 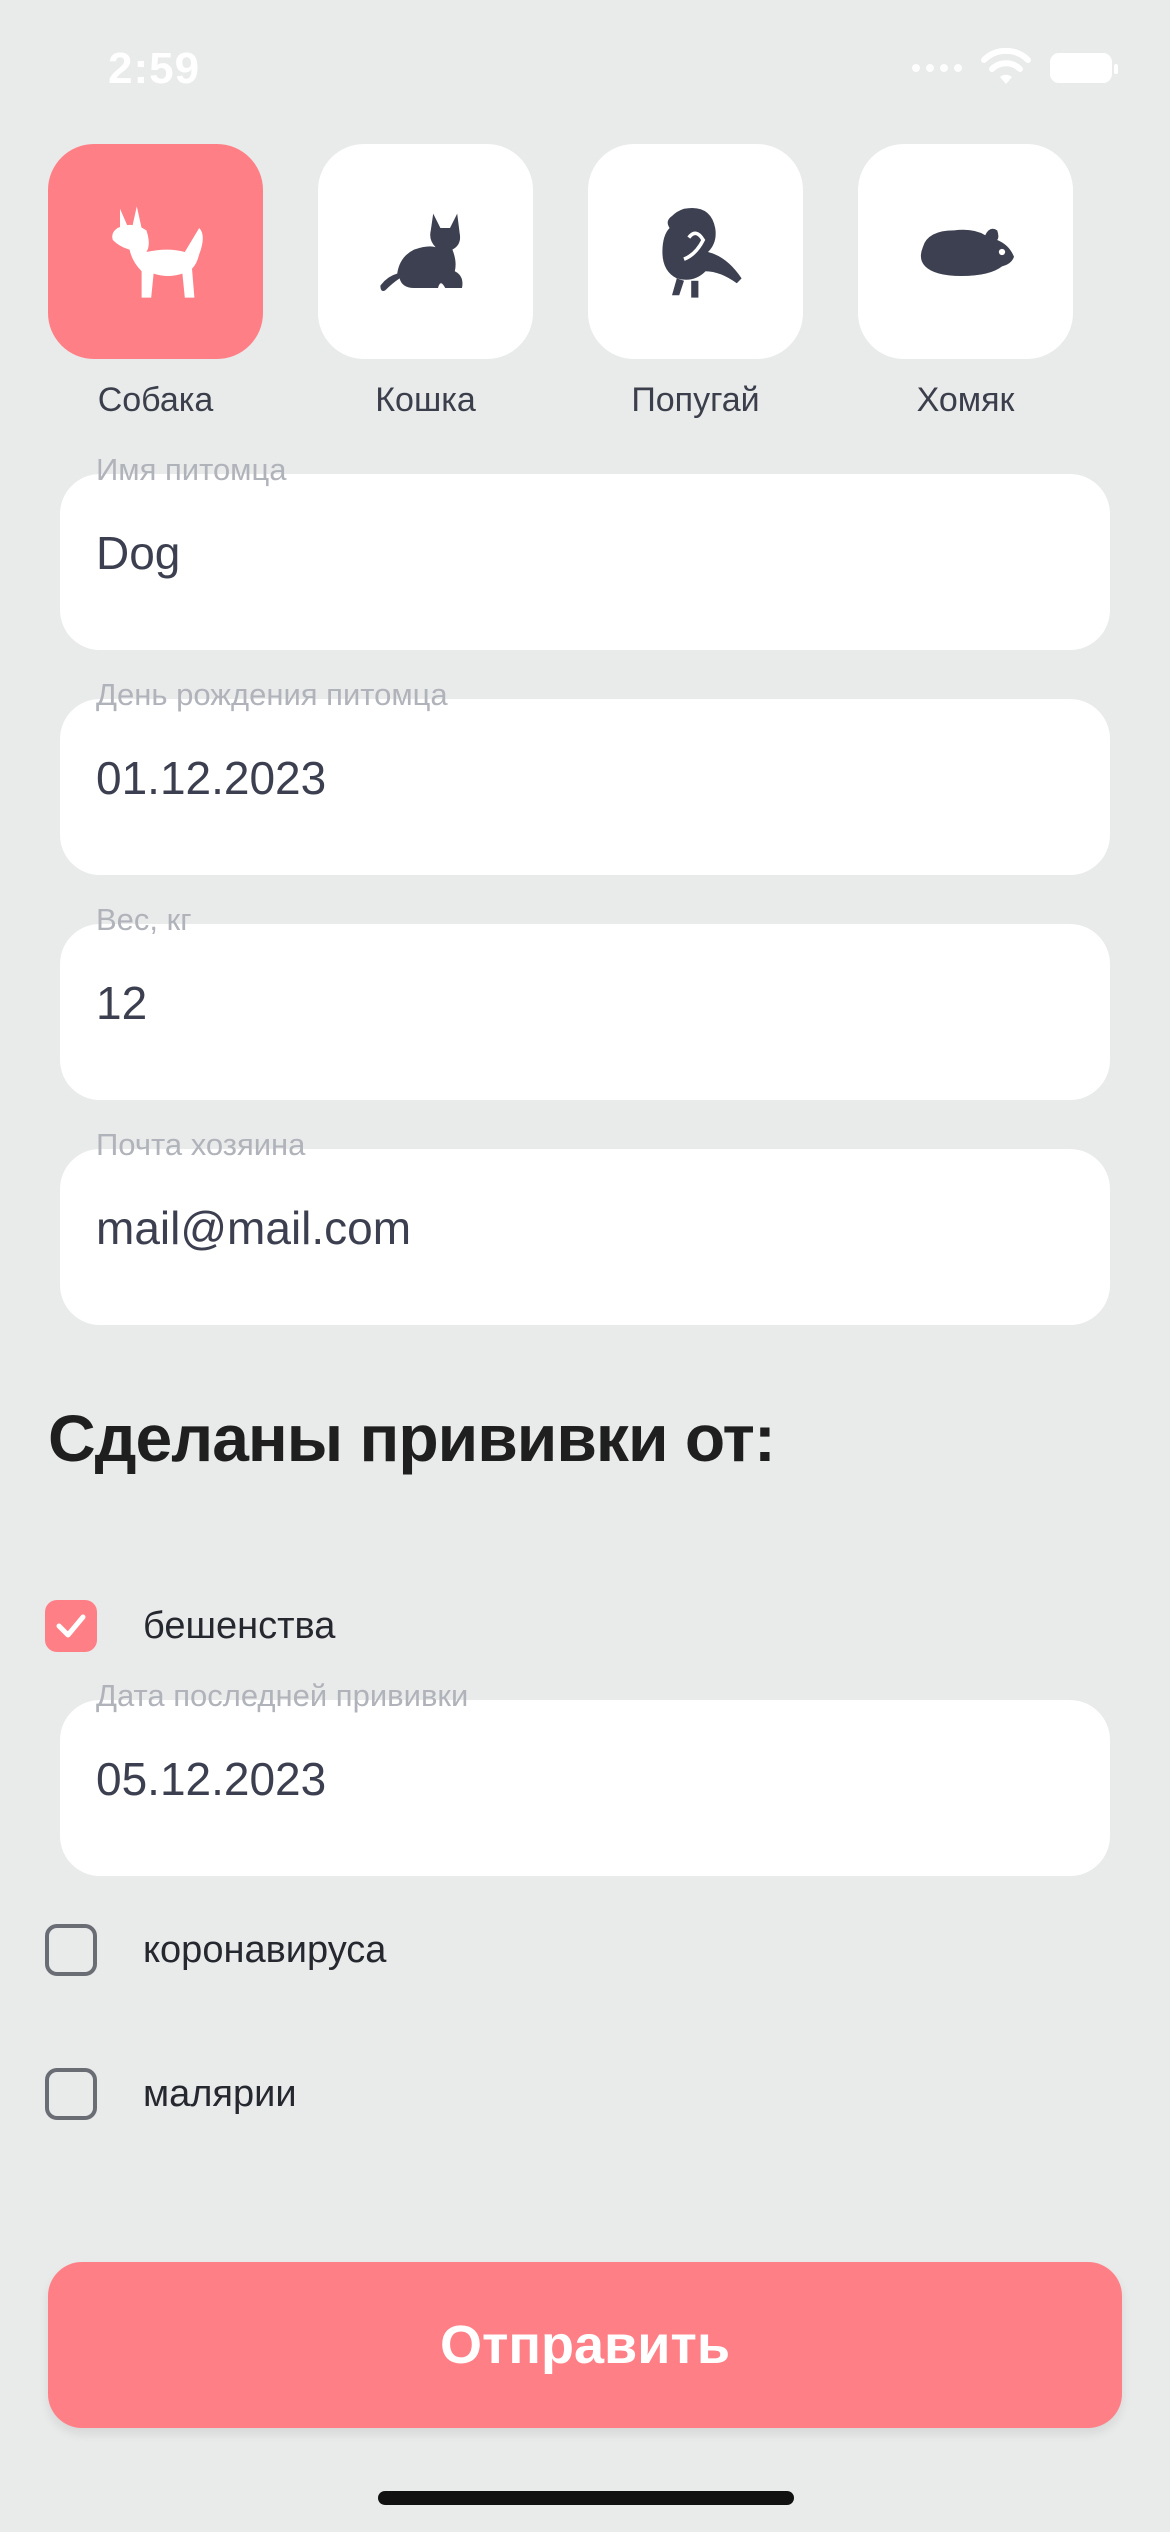 I want to click on pet-label-cat: Кошка, so click(x=425, y=400).